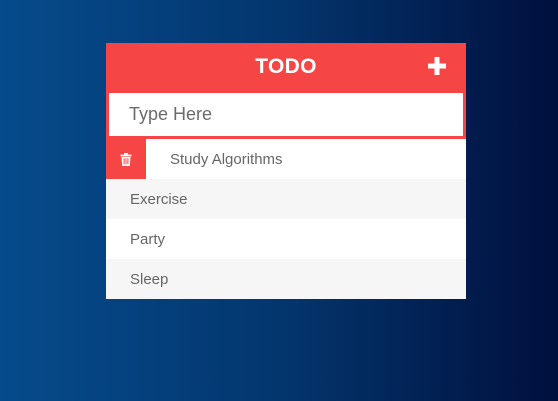 The width and height of the screenshot is (558, 401). Describe the element at coordinates (149, 279) in the screenshot. I see `todo-item-label: Sleep` at that location.